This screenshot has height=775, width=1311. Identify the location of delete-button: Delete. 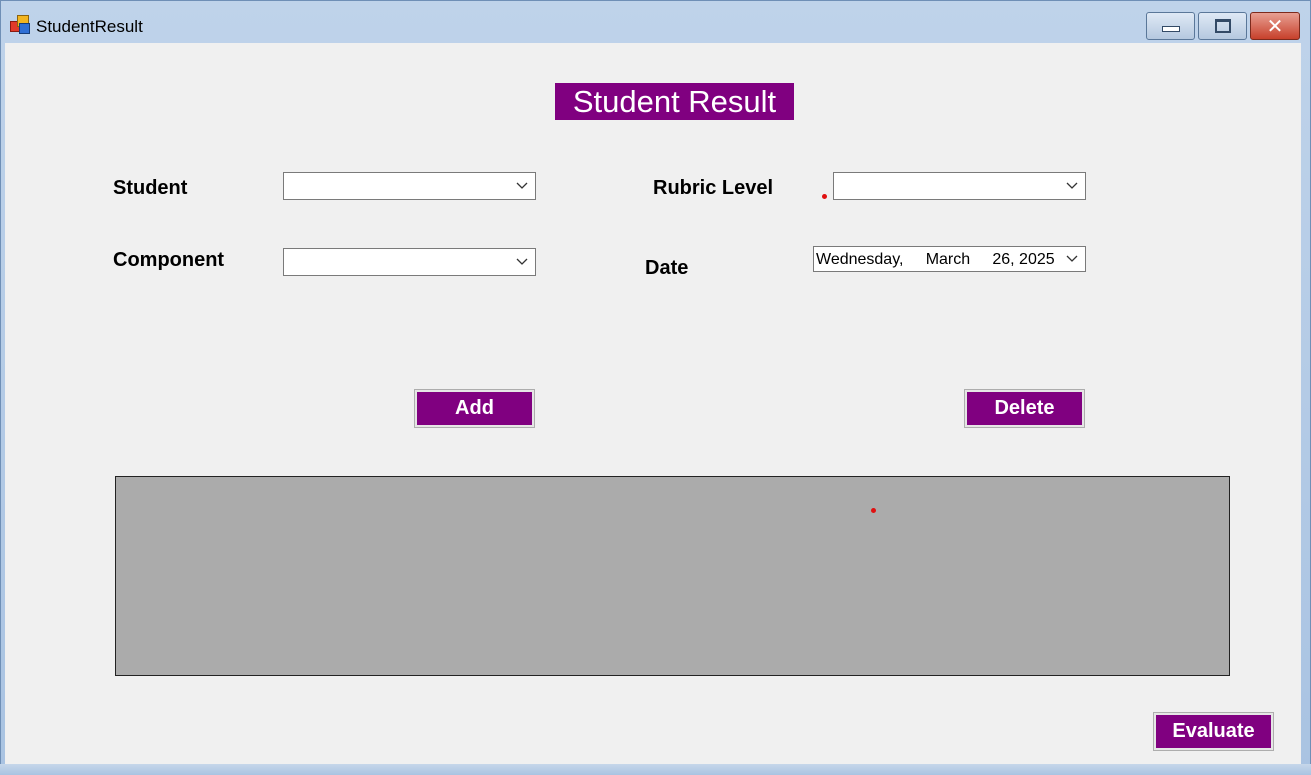
(1024, 408).